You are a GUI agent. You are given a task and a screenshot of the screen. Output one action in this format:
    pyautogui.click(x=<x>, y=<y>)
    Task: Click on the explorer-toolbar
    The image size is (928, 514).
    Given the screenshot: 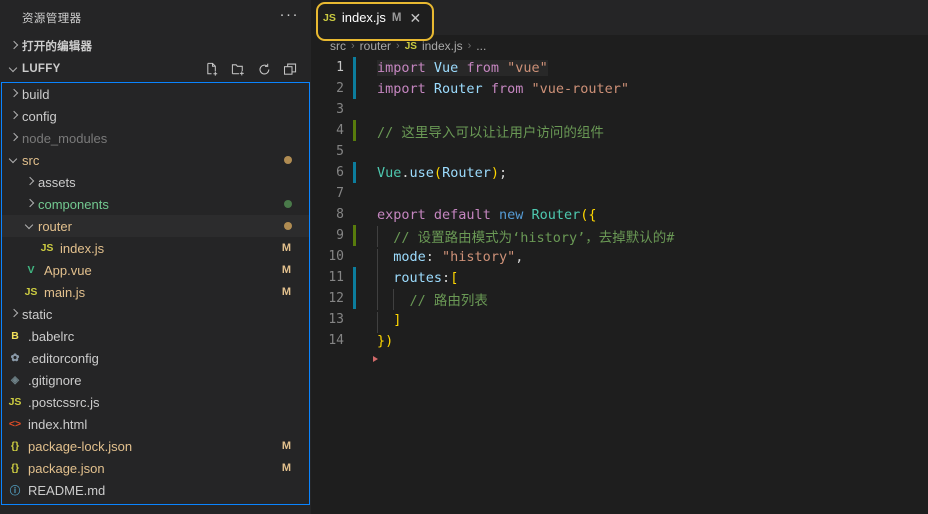 What is the action you would take?
    pyautogui.click(x=258, y=69)
    